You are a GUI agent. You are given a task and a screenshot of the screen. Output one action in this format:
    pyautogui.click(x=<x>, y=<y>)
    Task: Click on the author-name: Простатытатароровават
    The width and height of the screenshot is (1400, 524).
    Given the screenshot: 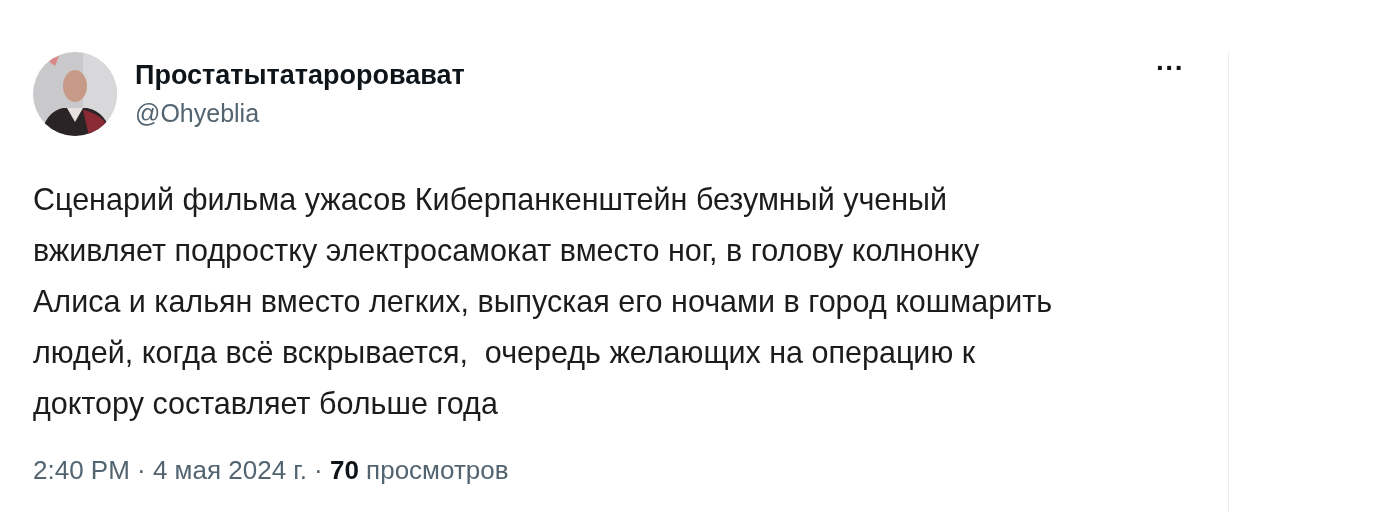 What is the action you would take?
    pyautogui.click(x=634, y=75)
    